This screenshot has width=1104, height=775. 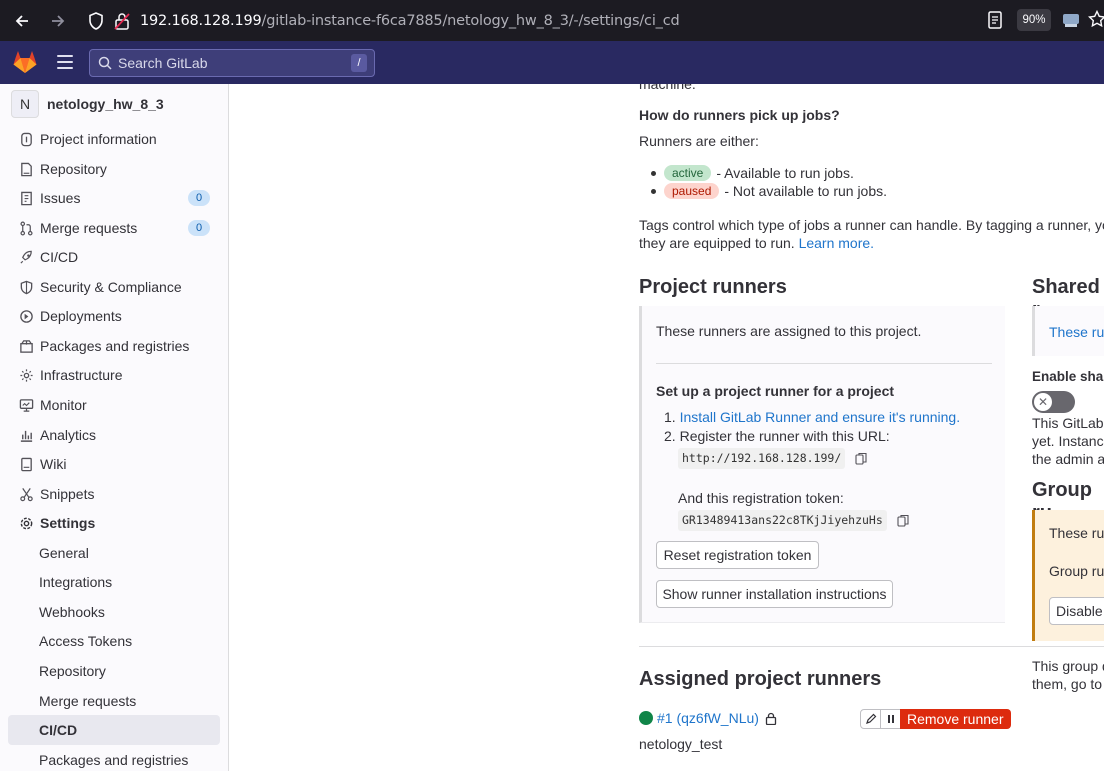 I want to click on search-input: Search GitLab /, so click(x=232, y=63).